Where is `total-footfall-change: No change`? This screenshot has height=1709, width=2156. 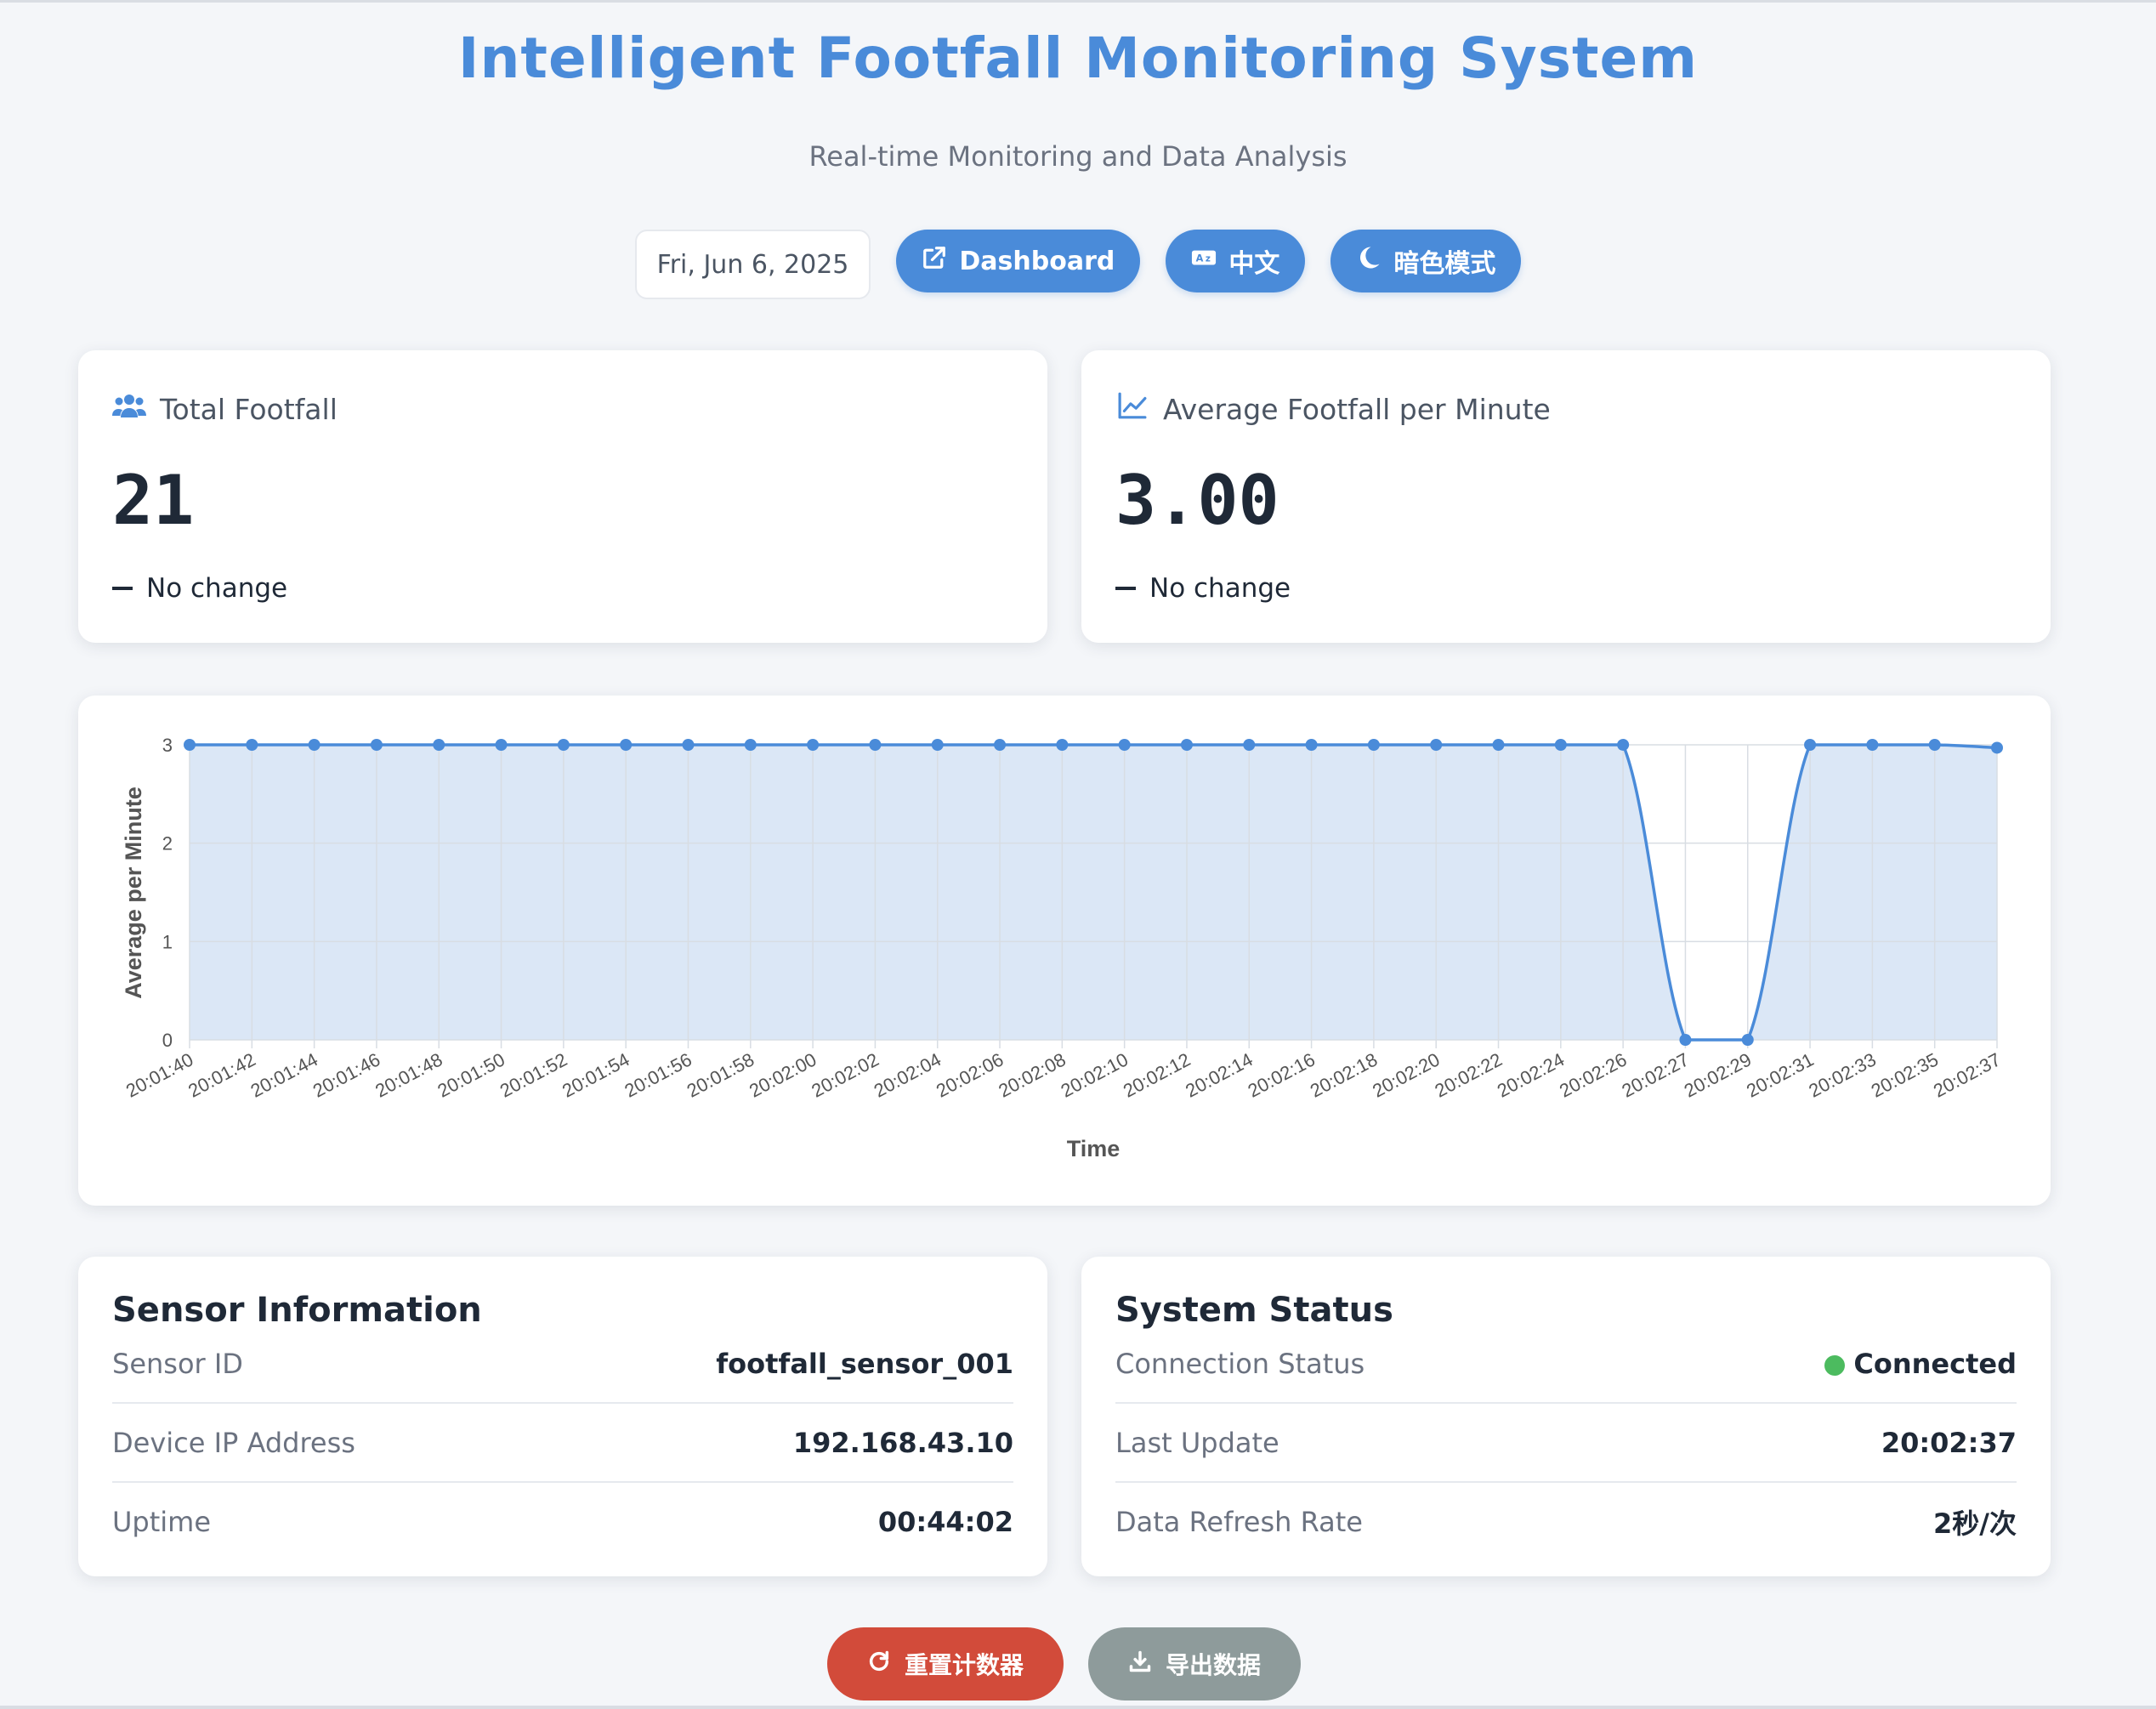
total-footfall-change: No change is located at coordinates (200, 589).